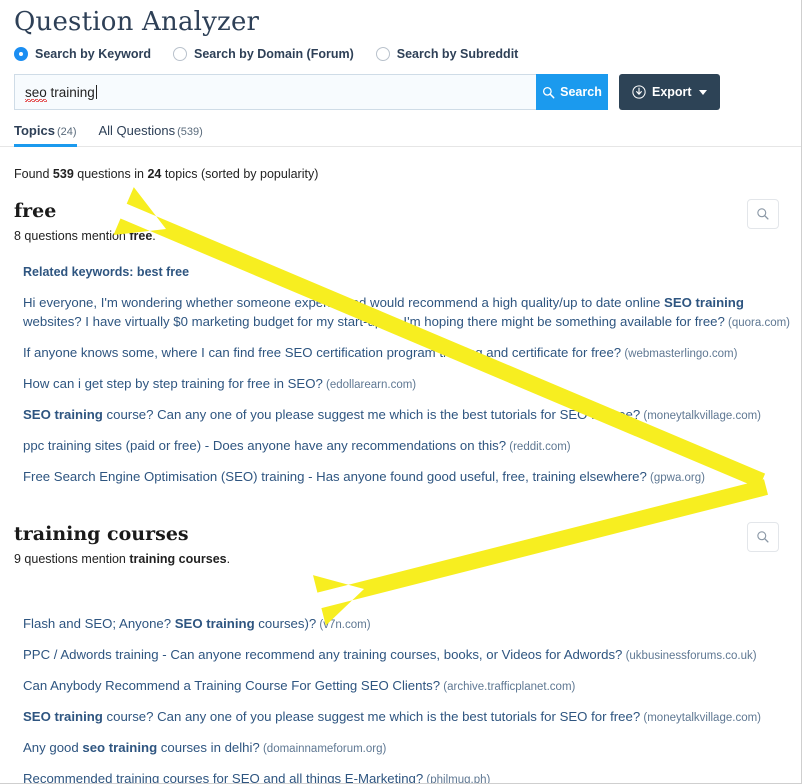  Describe the element at coordinates (407, 221) in the screenshot. I see `topic-header: free 8 questions mention free.` at that location.